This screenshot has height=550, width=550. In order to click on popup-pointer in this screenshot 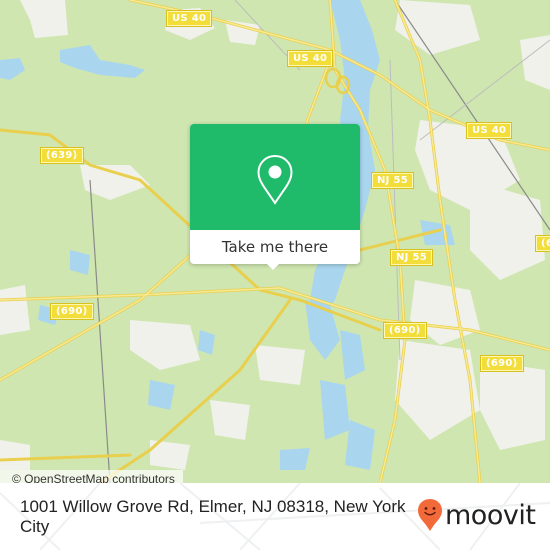, I will do `click(273, 266)`.